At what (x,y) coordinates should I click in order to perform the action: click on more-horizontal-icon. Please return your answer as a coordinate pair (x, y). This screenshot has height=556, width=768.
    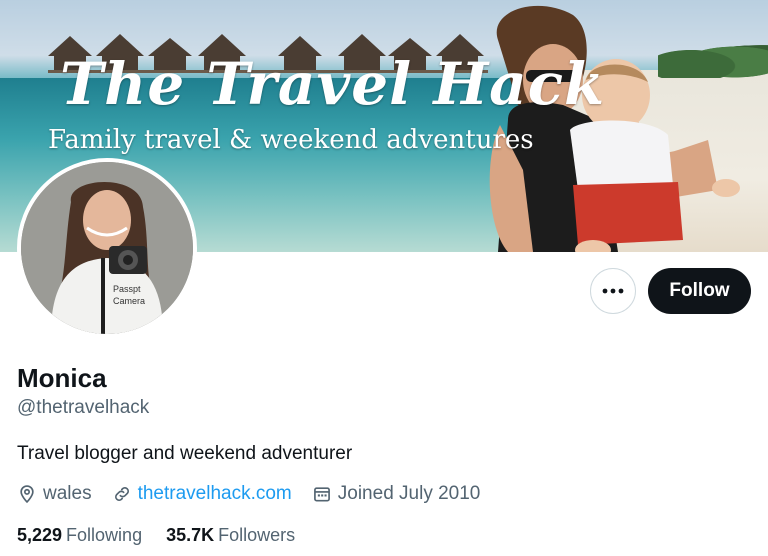
    Looking at the image, I should click on (613, 291).